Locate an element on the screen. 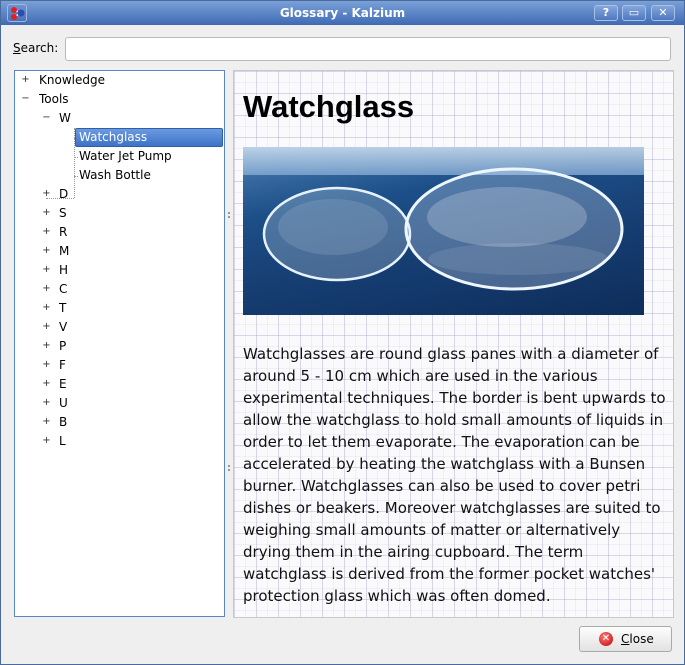 This screenshot has width=685, height=665. tree-item-label: S is located at coordinates (63, 213).